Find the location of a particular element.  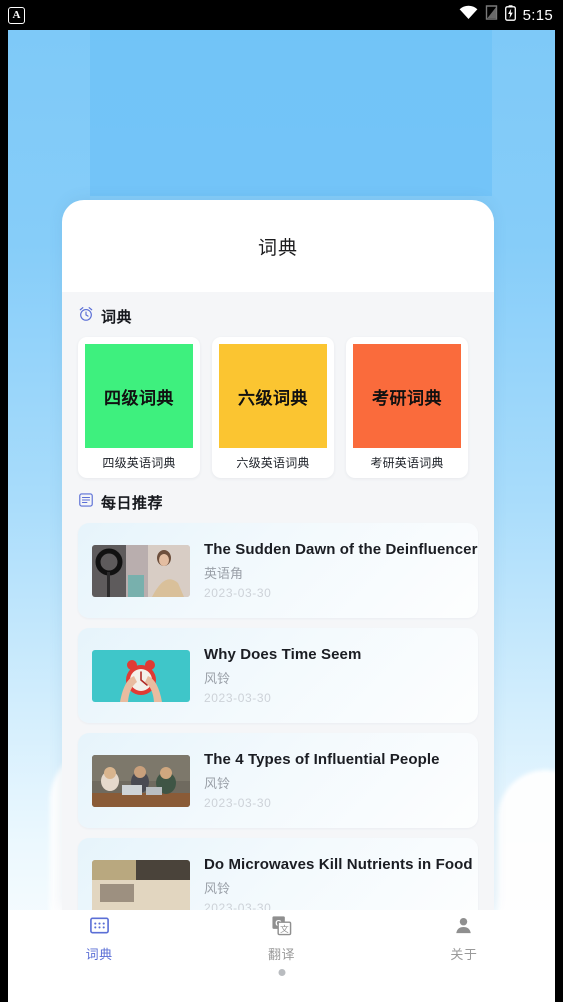

battery-icon is located at coordinates (510, 15).